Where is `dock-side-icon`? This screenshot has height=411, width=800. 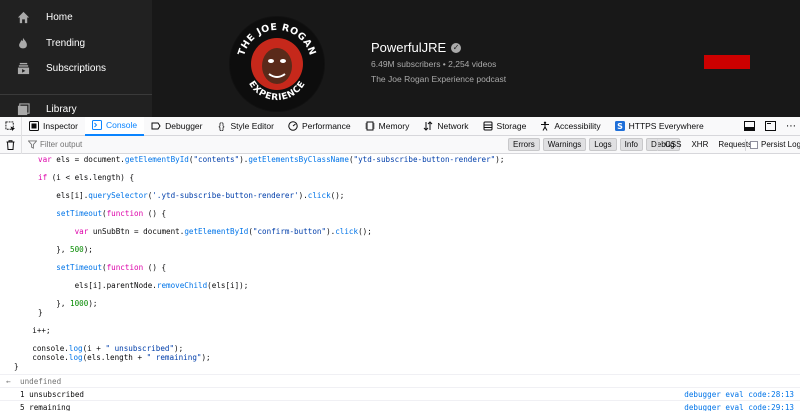
dock-side-icon is located at coordinates (749, 126).